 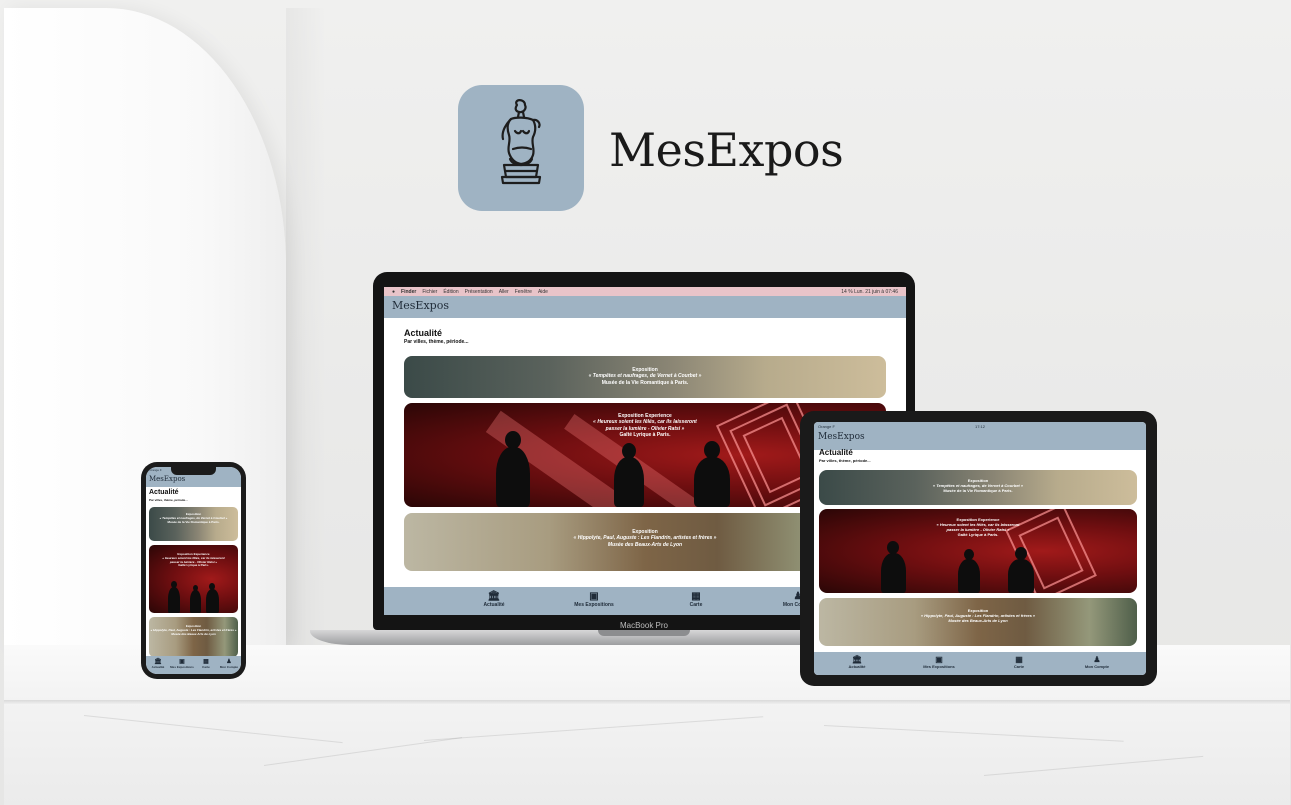 What do you see at coordinates (543, 292) in the screenshot?
I see `menu-aide: Aide` at bounding box center [543, 292].